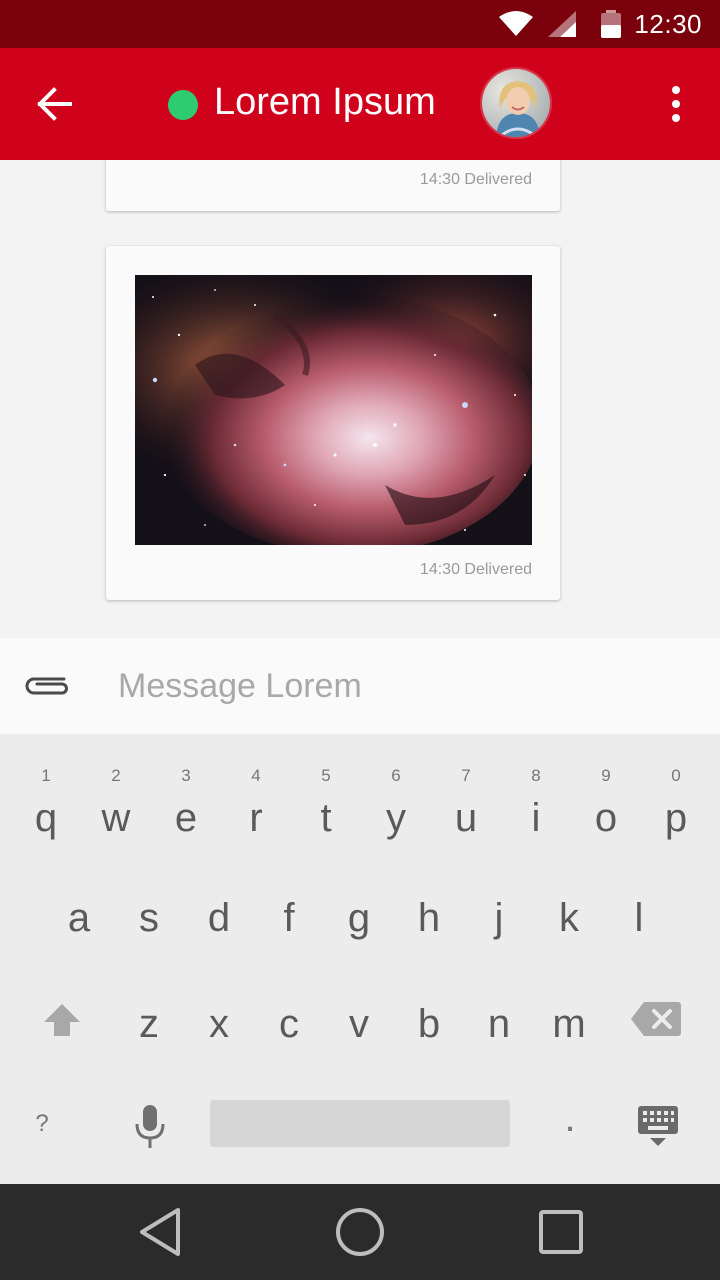  I want to click on key-s: s, so click(149, 918).